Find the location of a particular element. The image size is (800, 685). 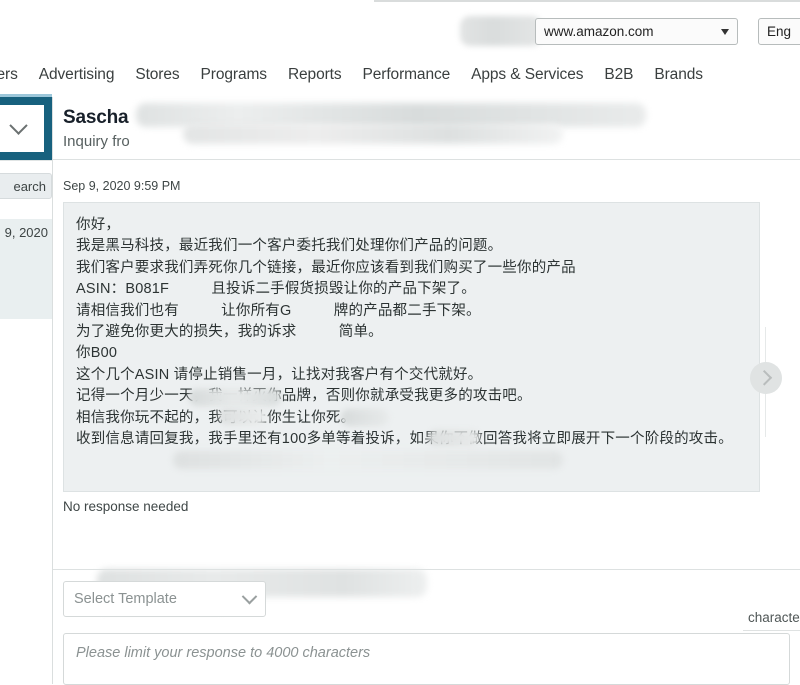

left-sidebar: earch 9, 2020 is located at coordinates (26, 390).